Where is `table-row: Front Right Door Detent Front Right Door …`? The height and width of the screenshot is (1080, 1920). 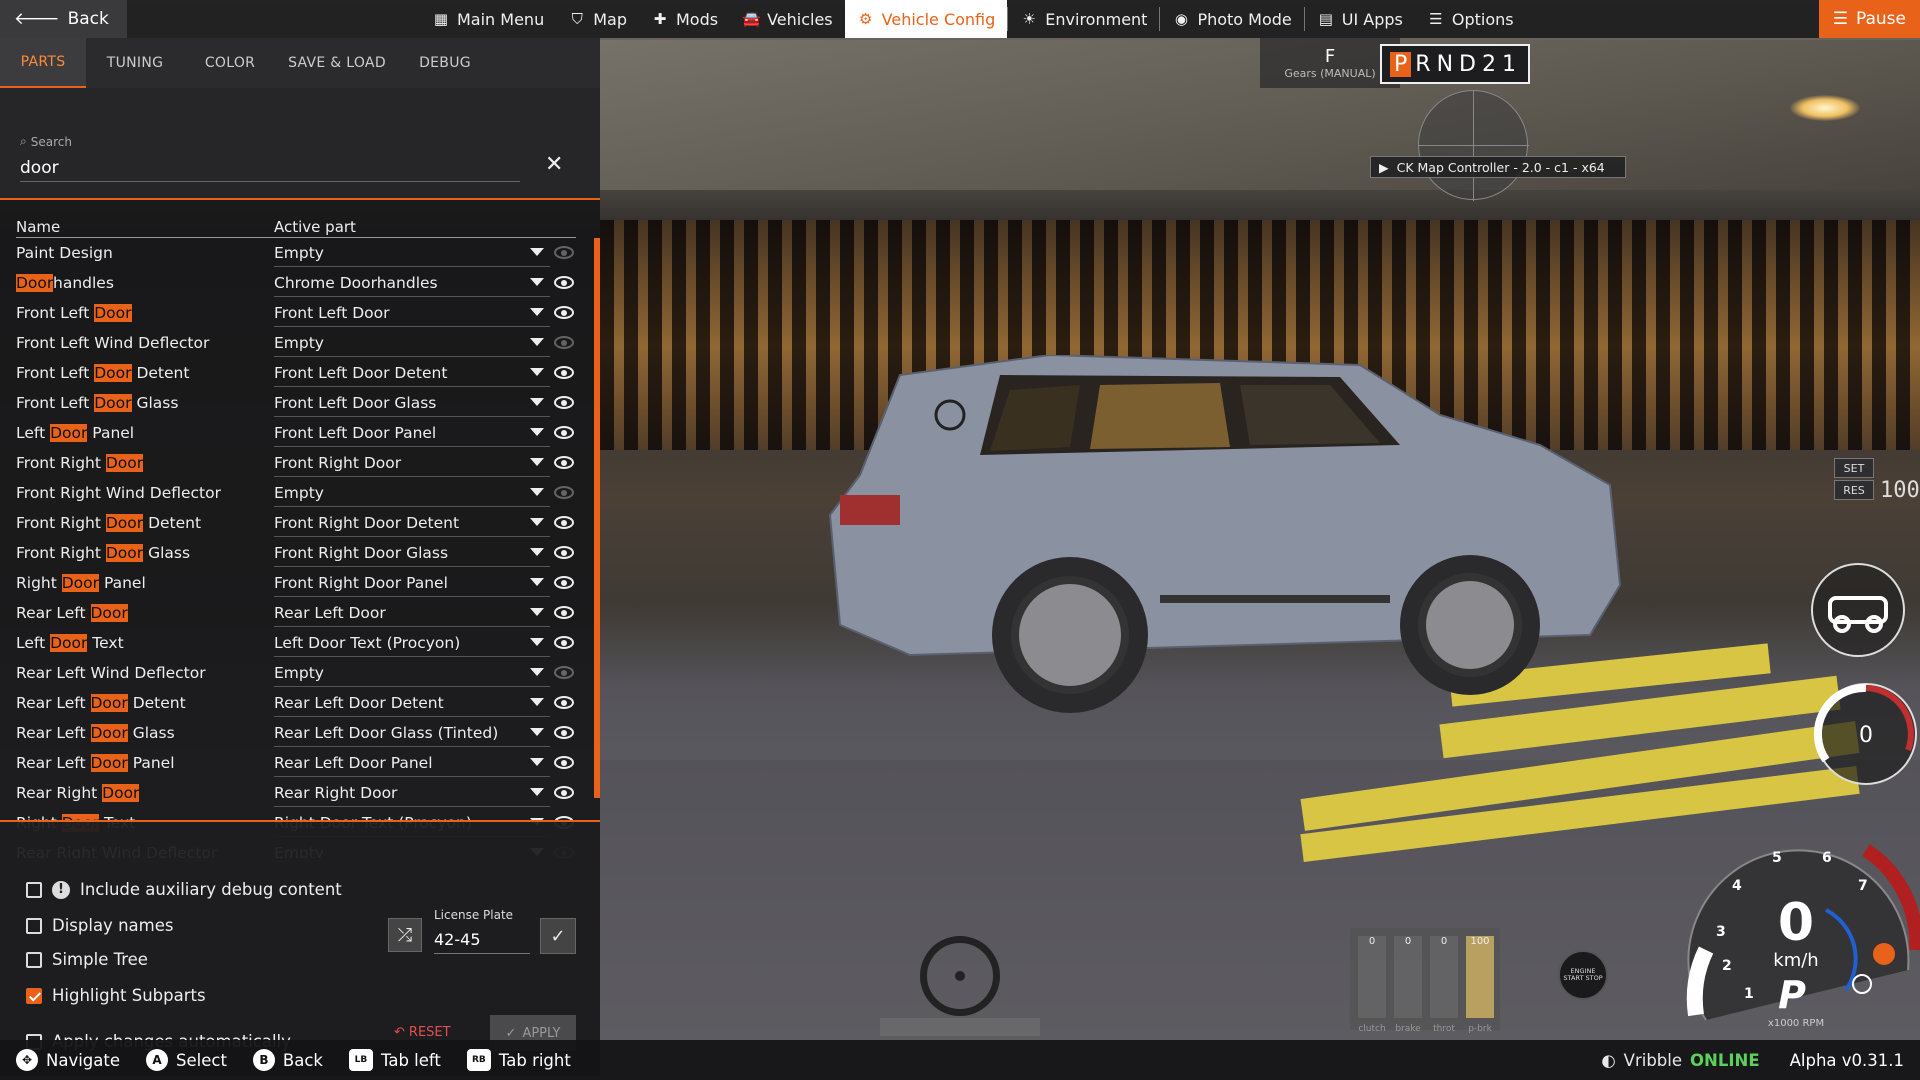
table-row: Front Right Door Detent Front Right Door … is located at coordinates (298, 523).